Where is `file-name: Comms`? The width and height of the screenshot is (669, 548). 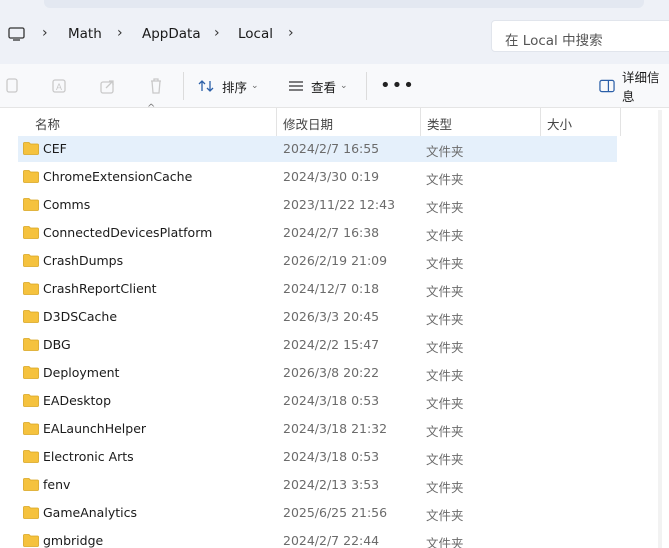
file-name: Comms is located at coordinates (67, 204).